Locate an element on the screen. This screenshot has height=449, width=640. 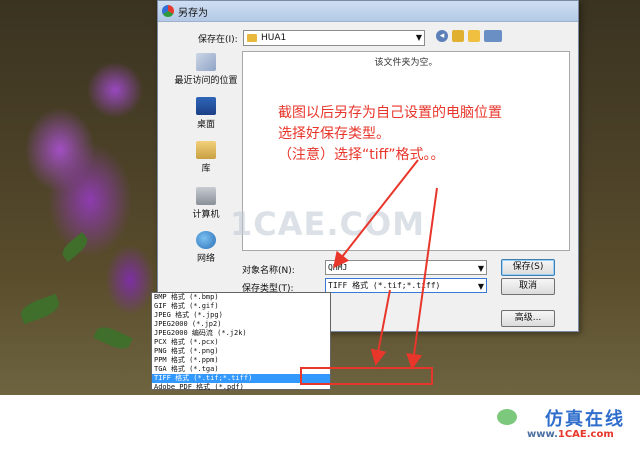
place-label: 计算机 is located at coordinates (206, 215).